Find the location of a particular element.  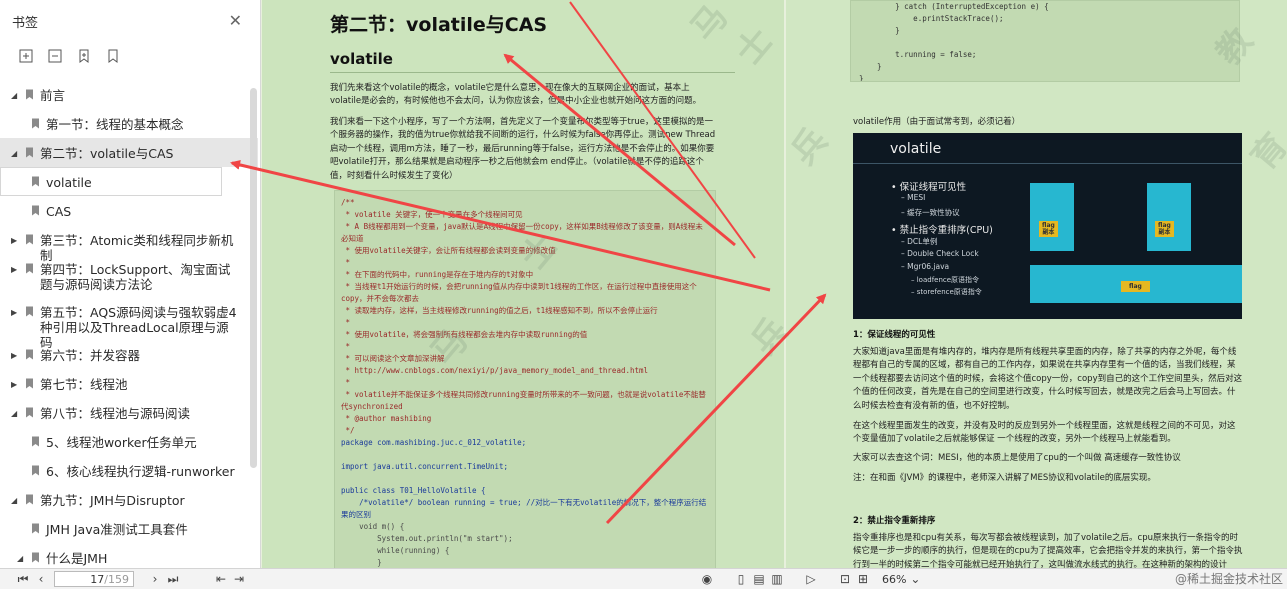

bookmark-item: ▶ 第五节：AQS源码阅读与强软弱虚4种引用以及ThreadLocal原理与源码 is located at coordinates (129, 323).